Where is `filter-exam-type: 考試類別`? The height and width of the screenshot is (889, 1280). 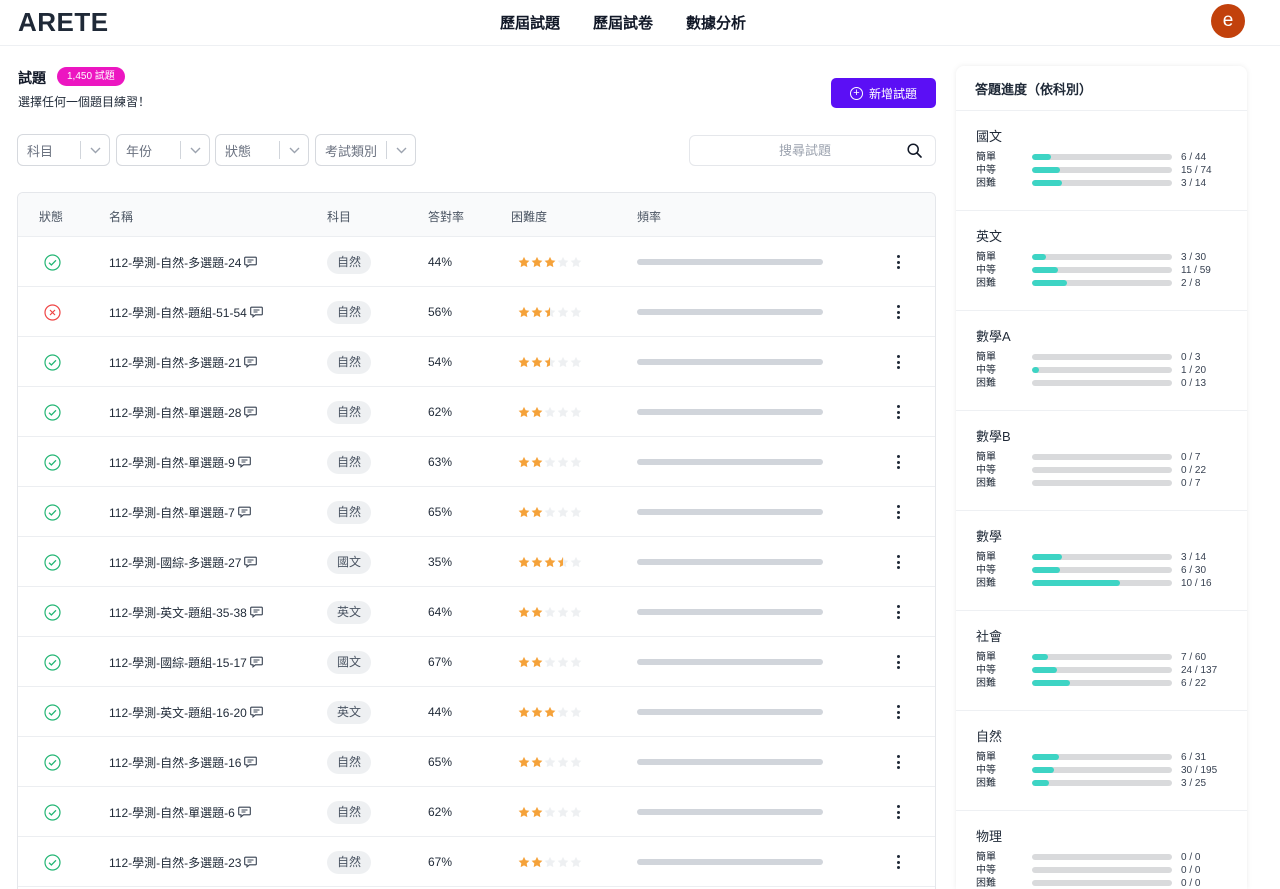
filter-exam-type: 考試類別 is located at coordinates (365, 150).